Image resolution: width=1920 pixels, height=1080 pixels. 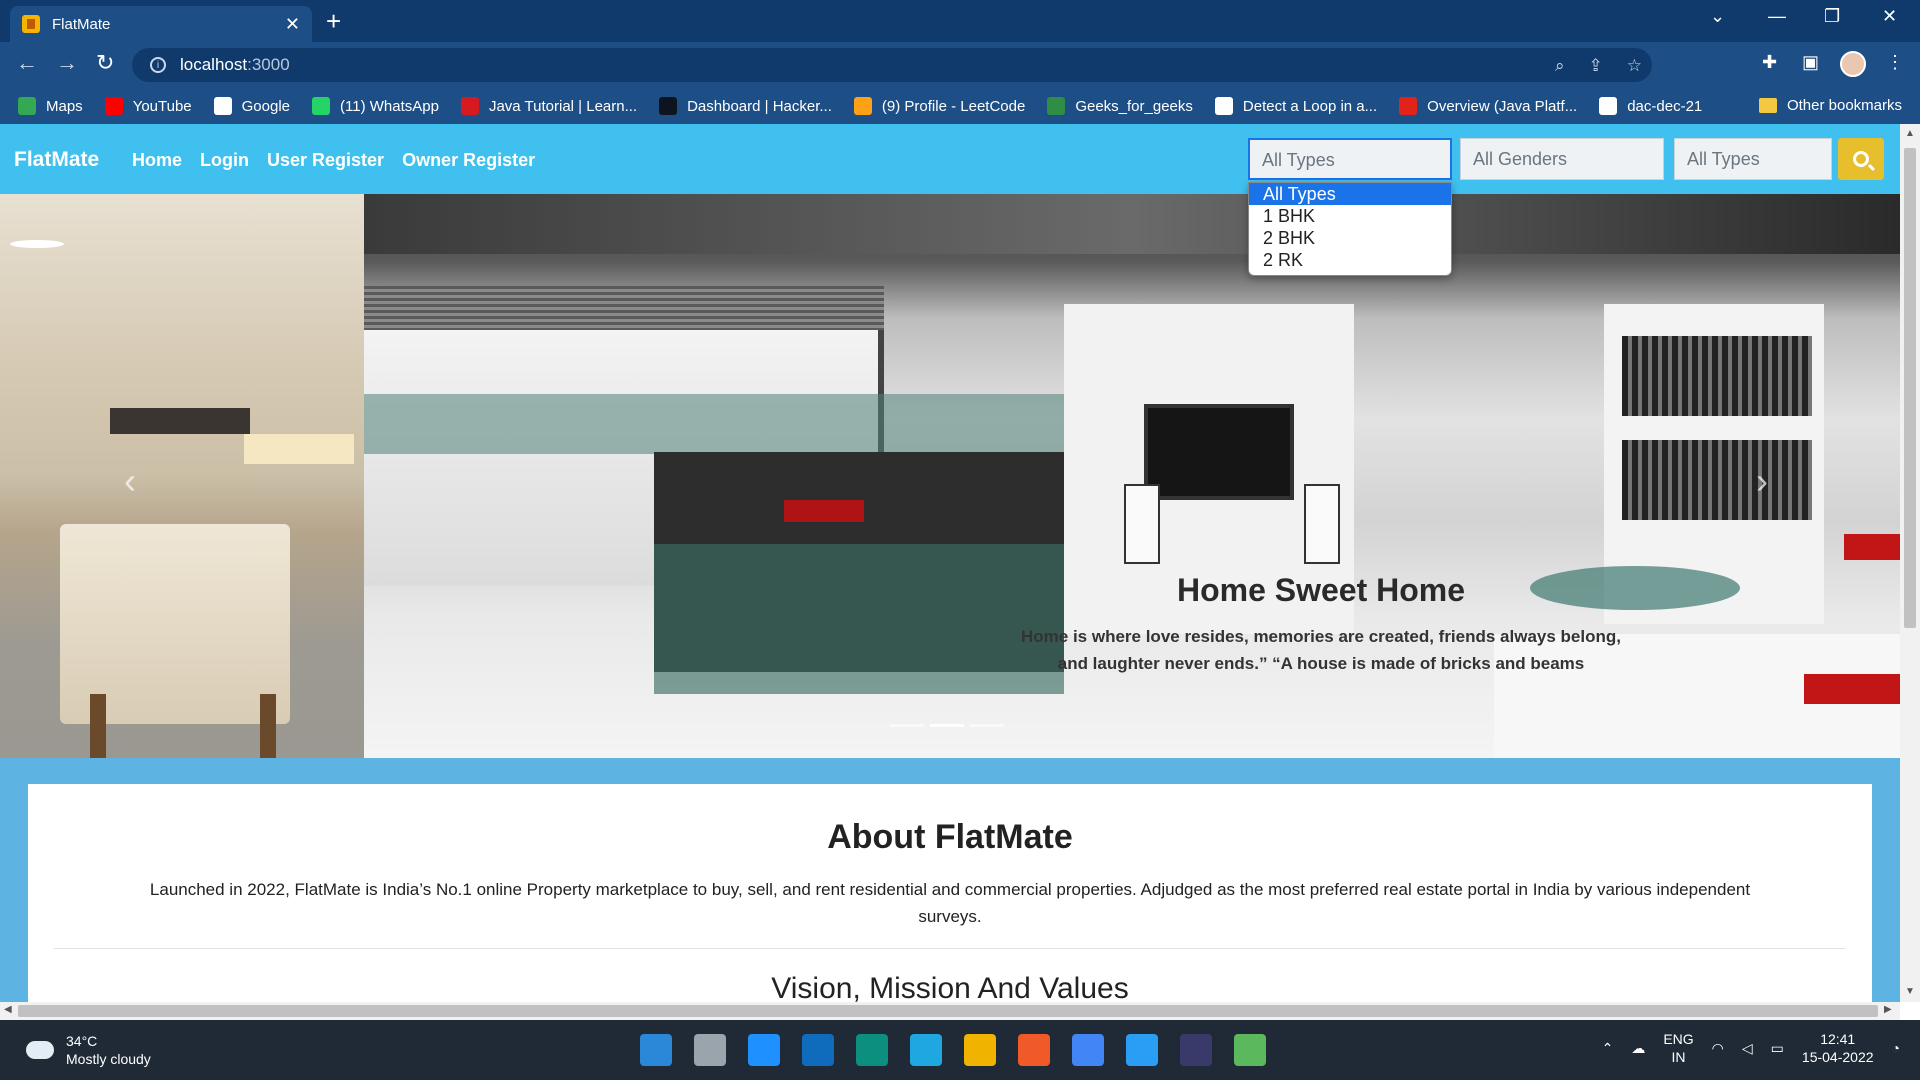 What do you see at coordinates (980, 1050) in the screenshot?
I see `file-explorer-icon` at bounding box center [980, 1050].